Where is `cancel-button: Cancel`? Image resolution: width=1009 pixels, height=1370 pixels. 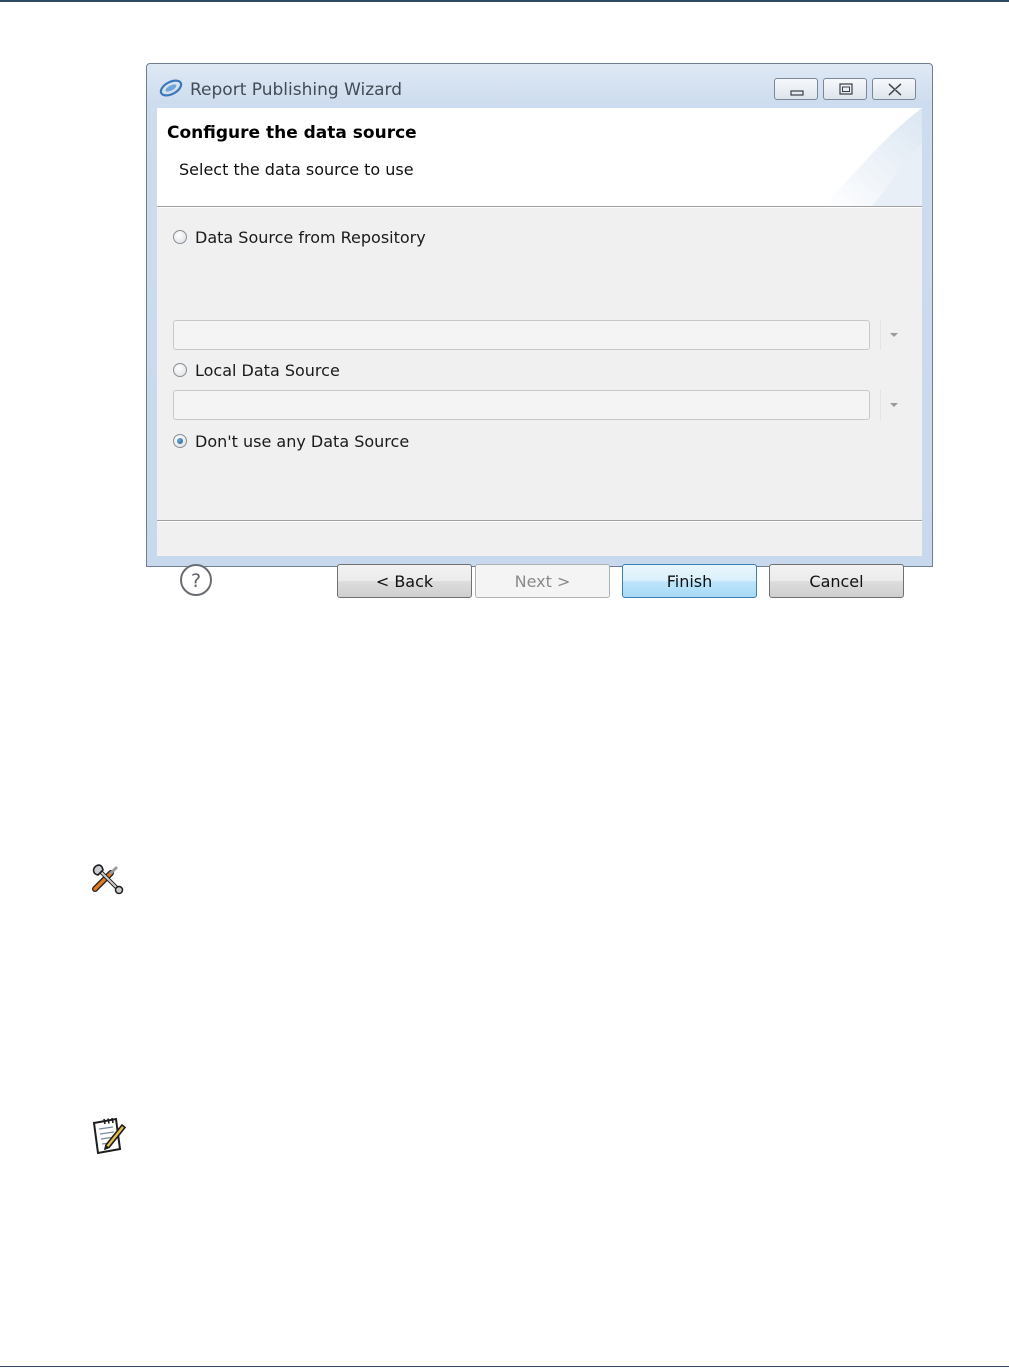 cancel-button: Cancel is located at coordinates (836, 581).